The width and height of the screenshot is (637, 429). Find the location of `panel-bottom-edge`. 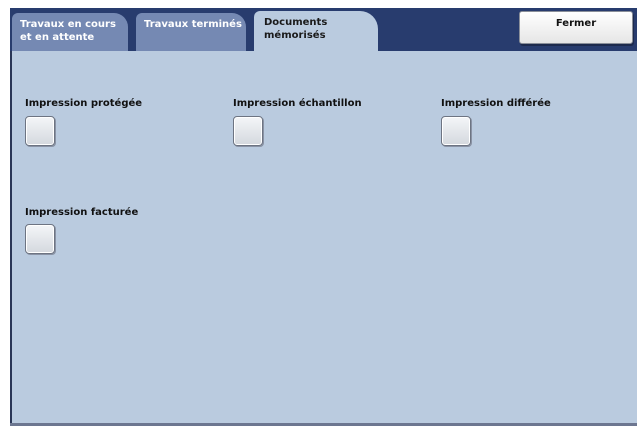

panel-bottom-edge is located at coordinates (323, 424).